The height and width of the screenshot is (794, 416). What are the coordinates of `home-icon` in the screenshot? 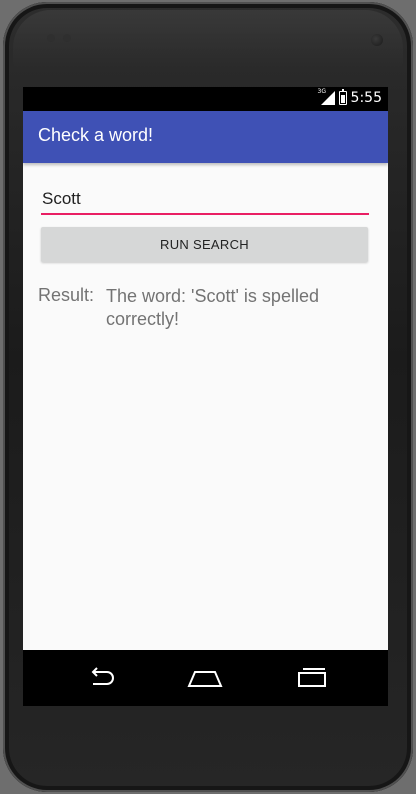 It's located at (205, 679).